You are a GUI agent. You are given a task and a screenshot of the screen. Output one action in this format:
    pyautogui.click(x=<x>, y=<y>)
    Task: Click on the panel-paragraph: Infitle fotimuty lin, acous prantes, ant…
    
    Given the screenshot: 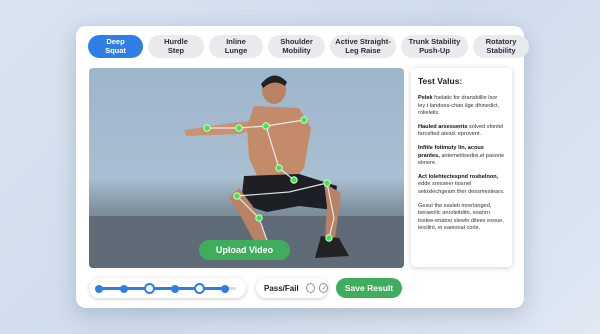 What is the action you would take?
    pyautogui.click(x=461, y=155)
    